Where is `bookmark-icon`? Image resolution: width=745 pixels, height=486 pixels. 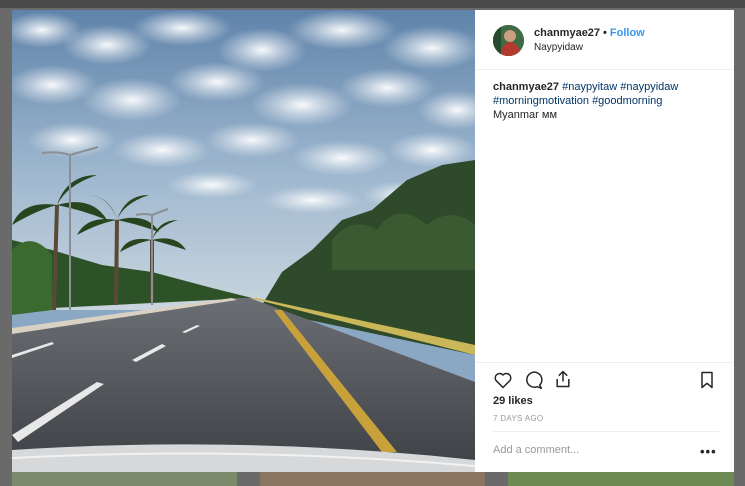 bookmark-icon is located at coordinates (707, 382).